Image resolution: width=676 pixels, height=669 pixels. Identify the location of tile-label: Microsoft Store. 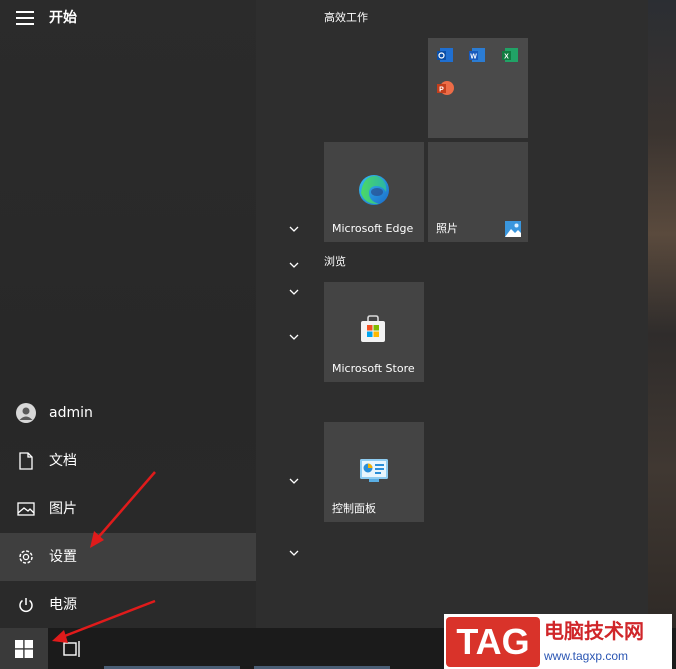
(373, 368).